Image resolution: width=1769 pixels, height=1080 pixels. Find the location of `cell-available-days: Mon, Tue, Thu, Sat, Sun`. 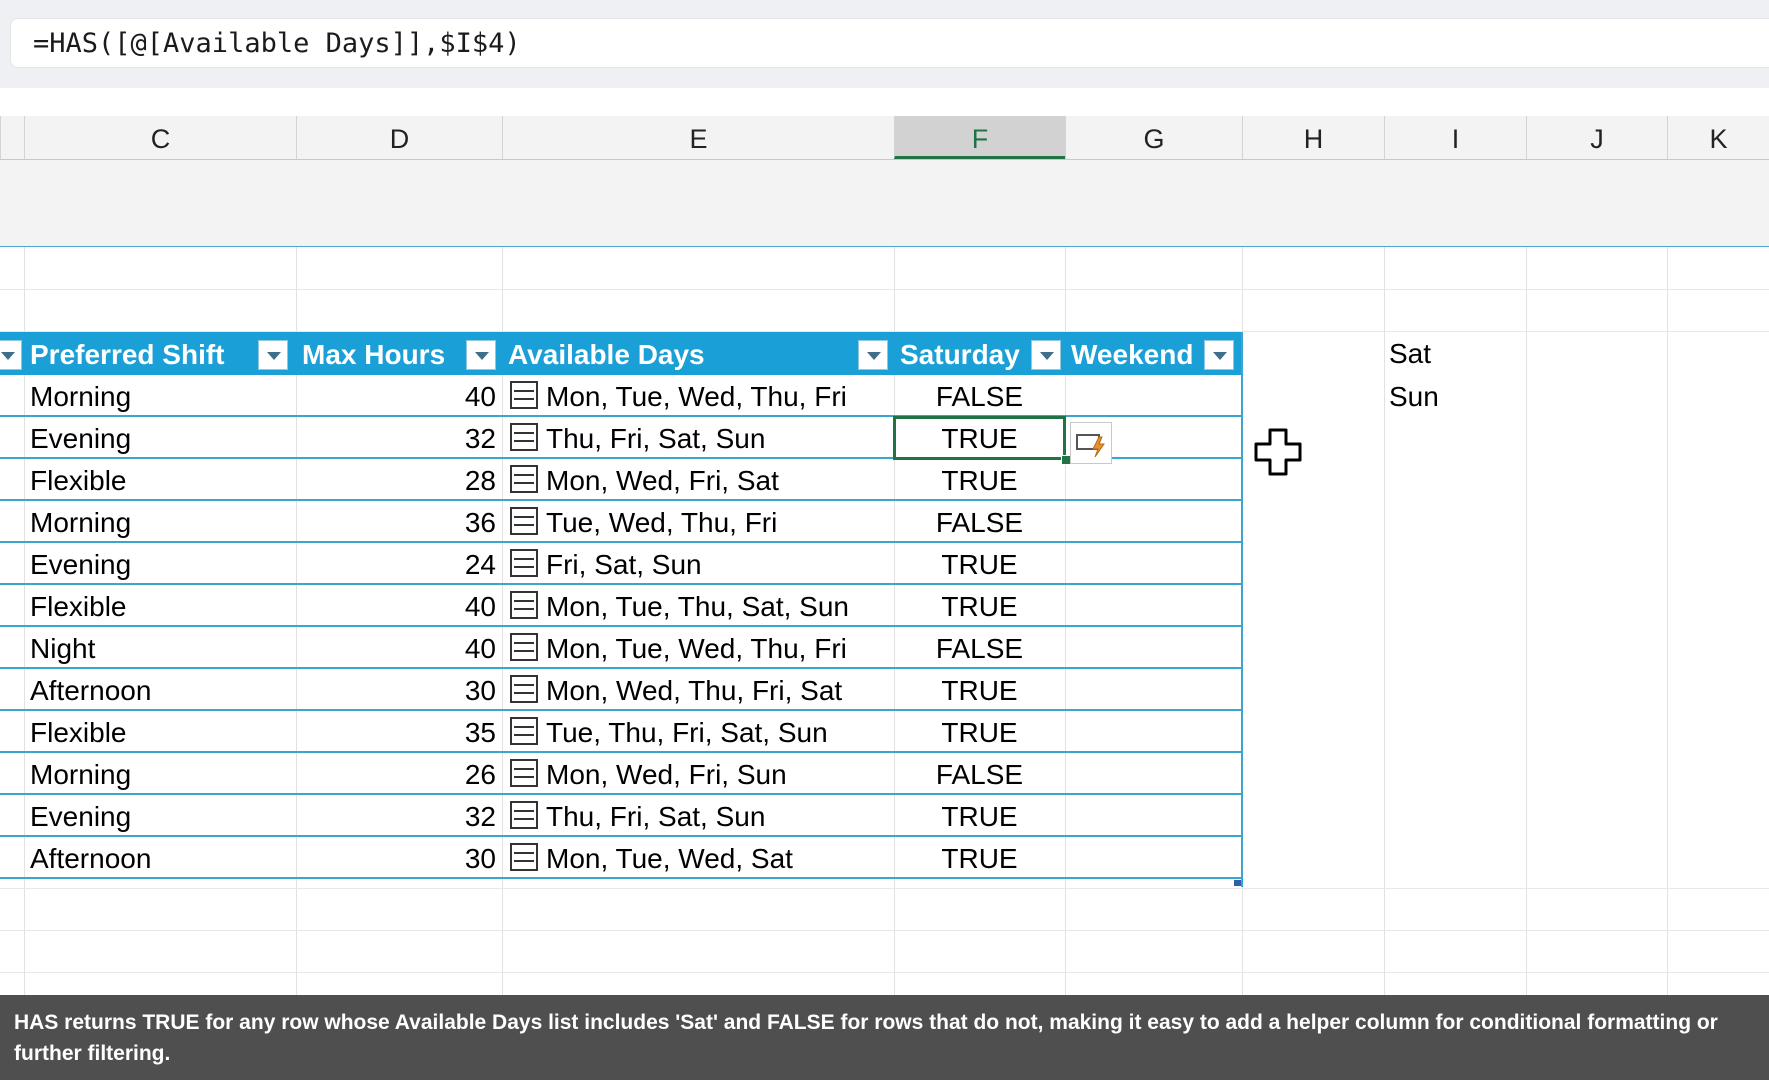

cell-available-days: Mon, Tue, Thu, Sat, Sun is located at coordinates (698, 606).